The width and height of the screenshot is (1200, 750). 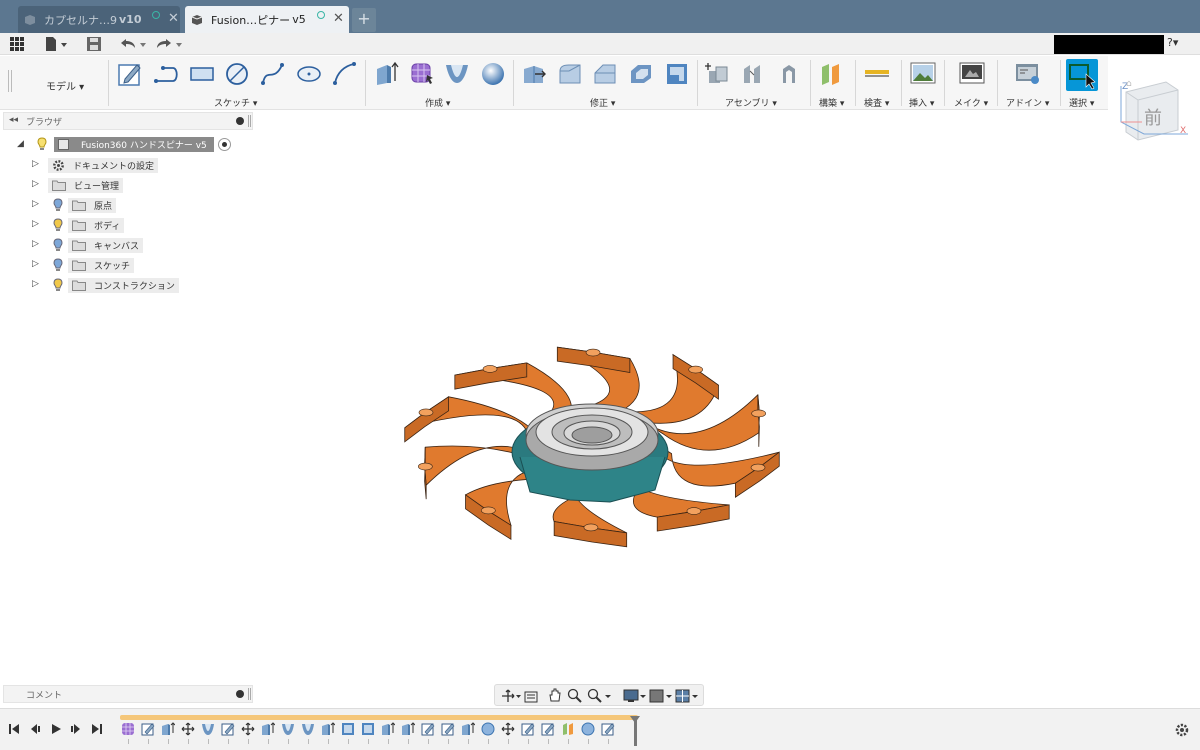 What do you see at coordinates (202, 74) in the screenshot?
I see `rectangle-icon` at bounding box center [202, 74].